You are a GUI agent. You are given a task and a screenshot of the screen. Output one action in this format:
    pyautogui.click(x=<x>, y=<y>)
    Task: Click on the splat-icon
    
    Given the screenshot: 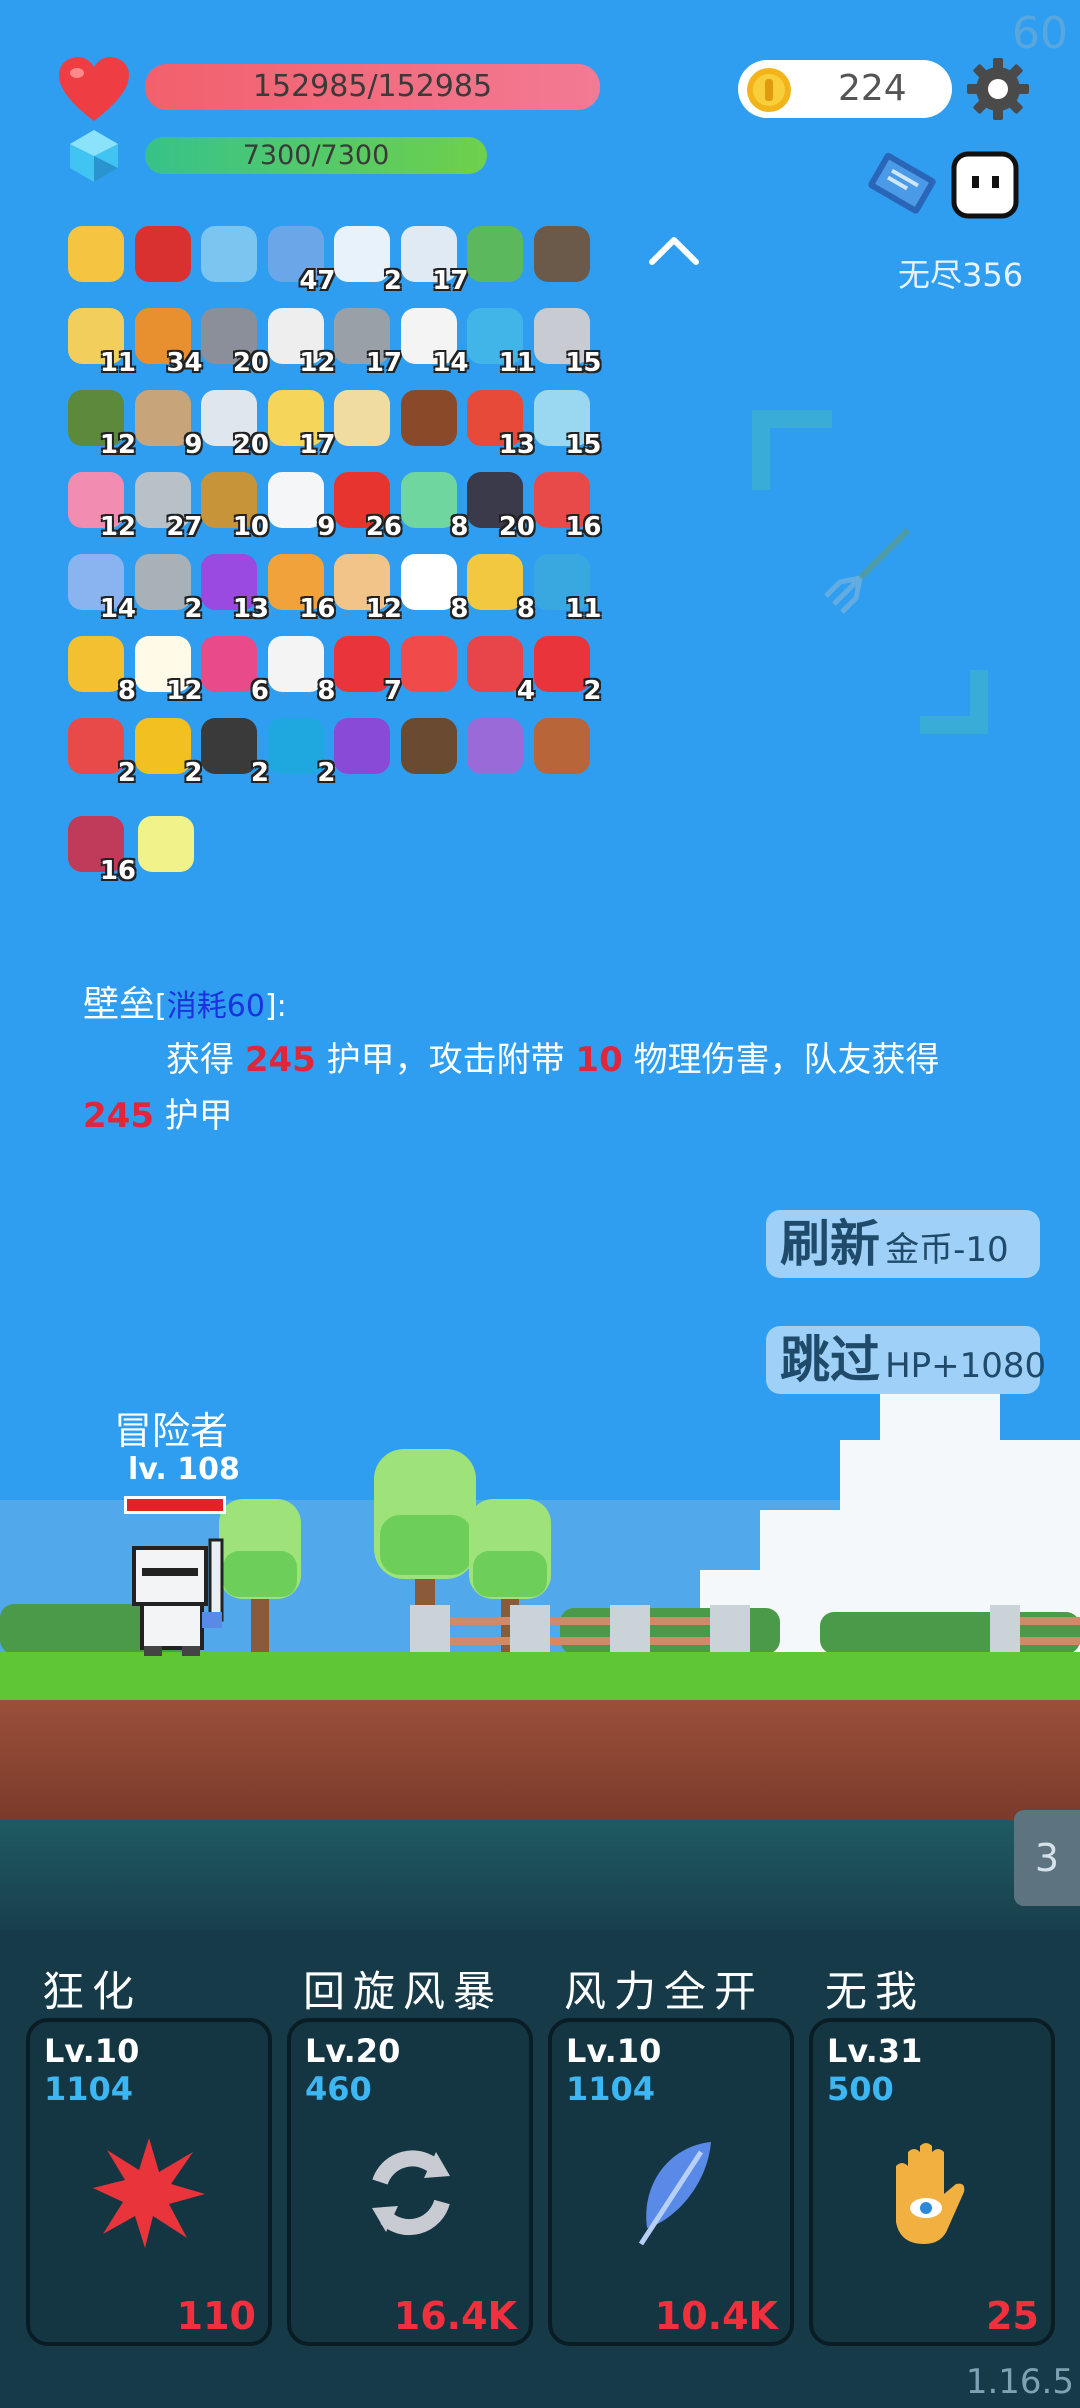 What is the action you would take?
    pyautogui.click(x=149, y=2192)
    